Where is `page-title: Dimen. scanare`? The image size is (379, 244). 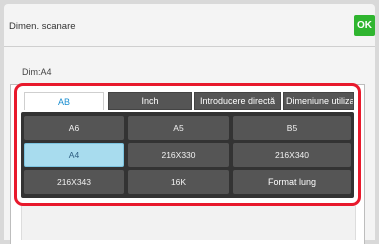
page-title: Dimen. scanare is located at coordinates (42, 26).